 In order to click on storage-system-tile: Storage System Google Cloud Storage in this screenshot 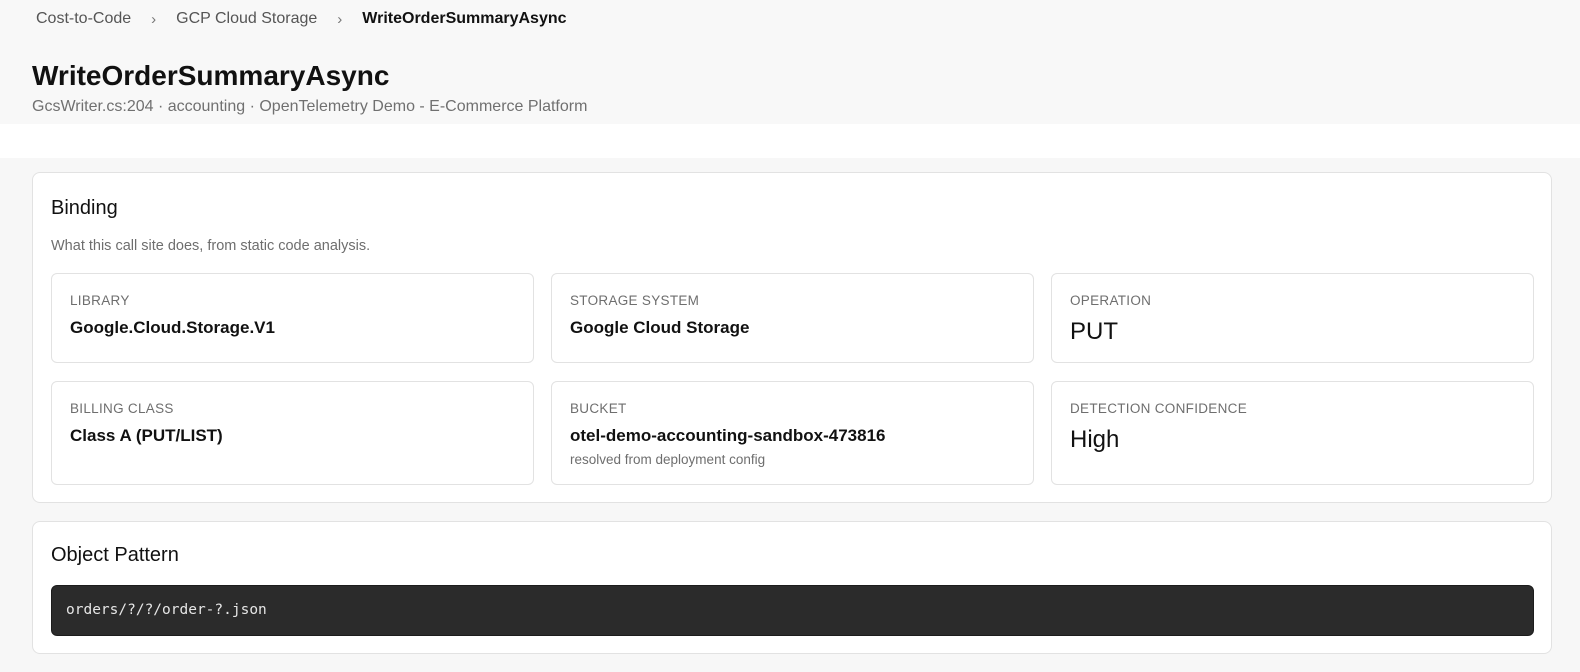, I will do `click(792, 318)`.